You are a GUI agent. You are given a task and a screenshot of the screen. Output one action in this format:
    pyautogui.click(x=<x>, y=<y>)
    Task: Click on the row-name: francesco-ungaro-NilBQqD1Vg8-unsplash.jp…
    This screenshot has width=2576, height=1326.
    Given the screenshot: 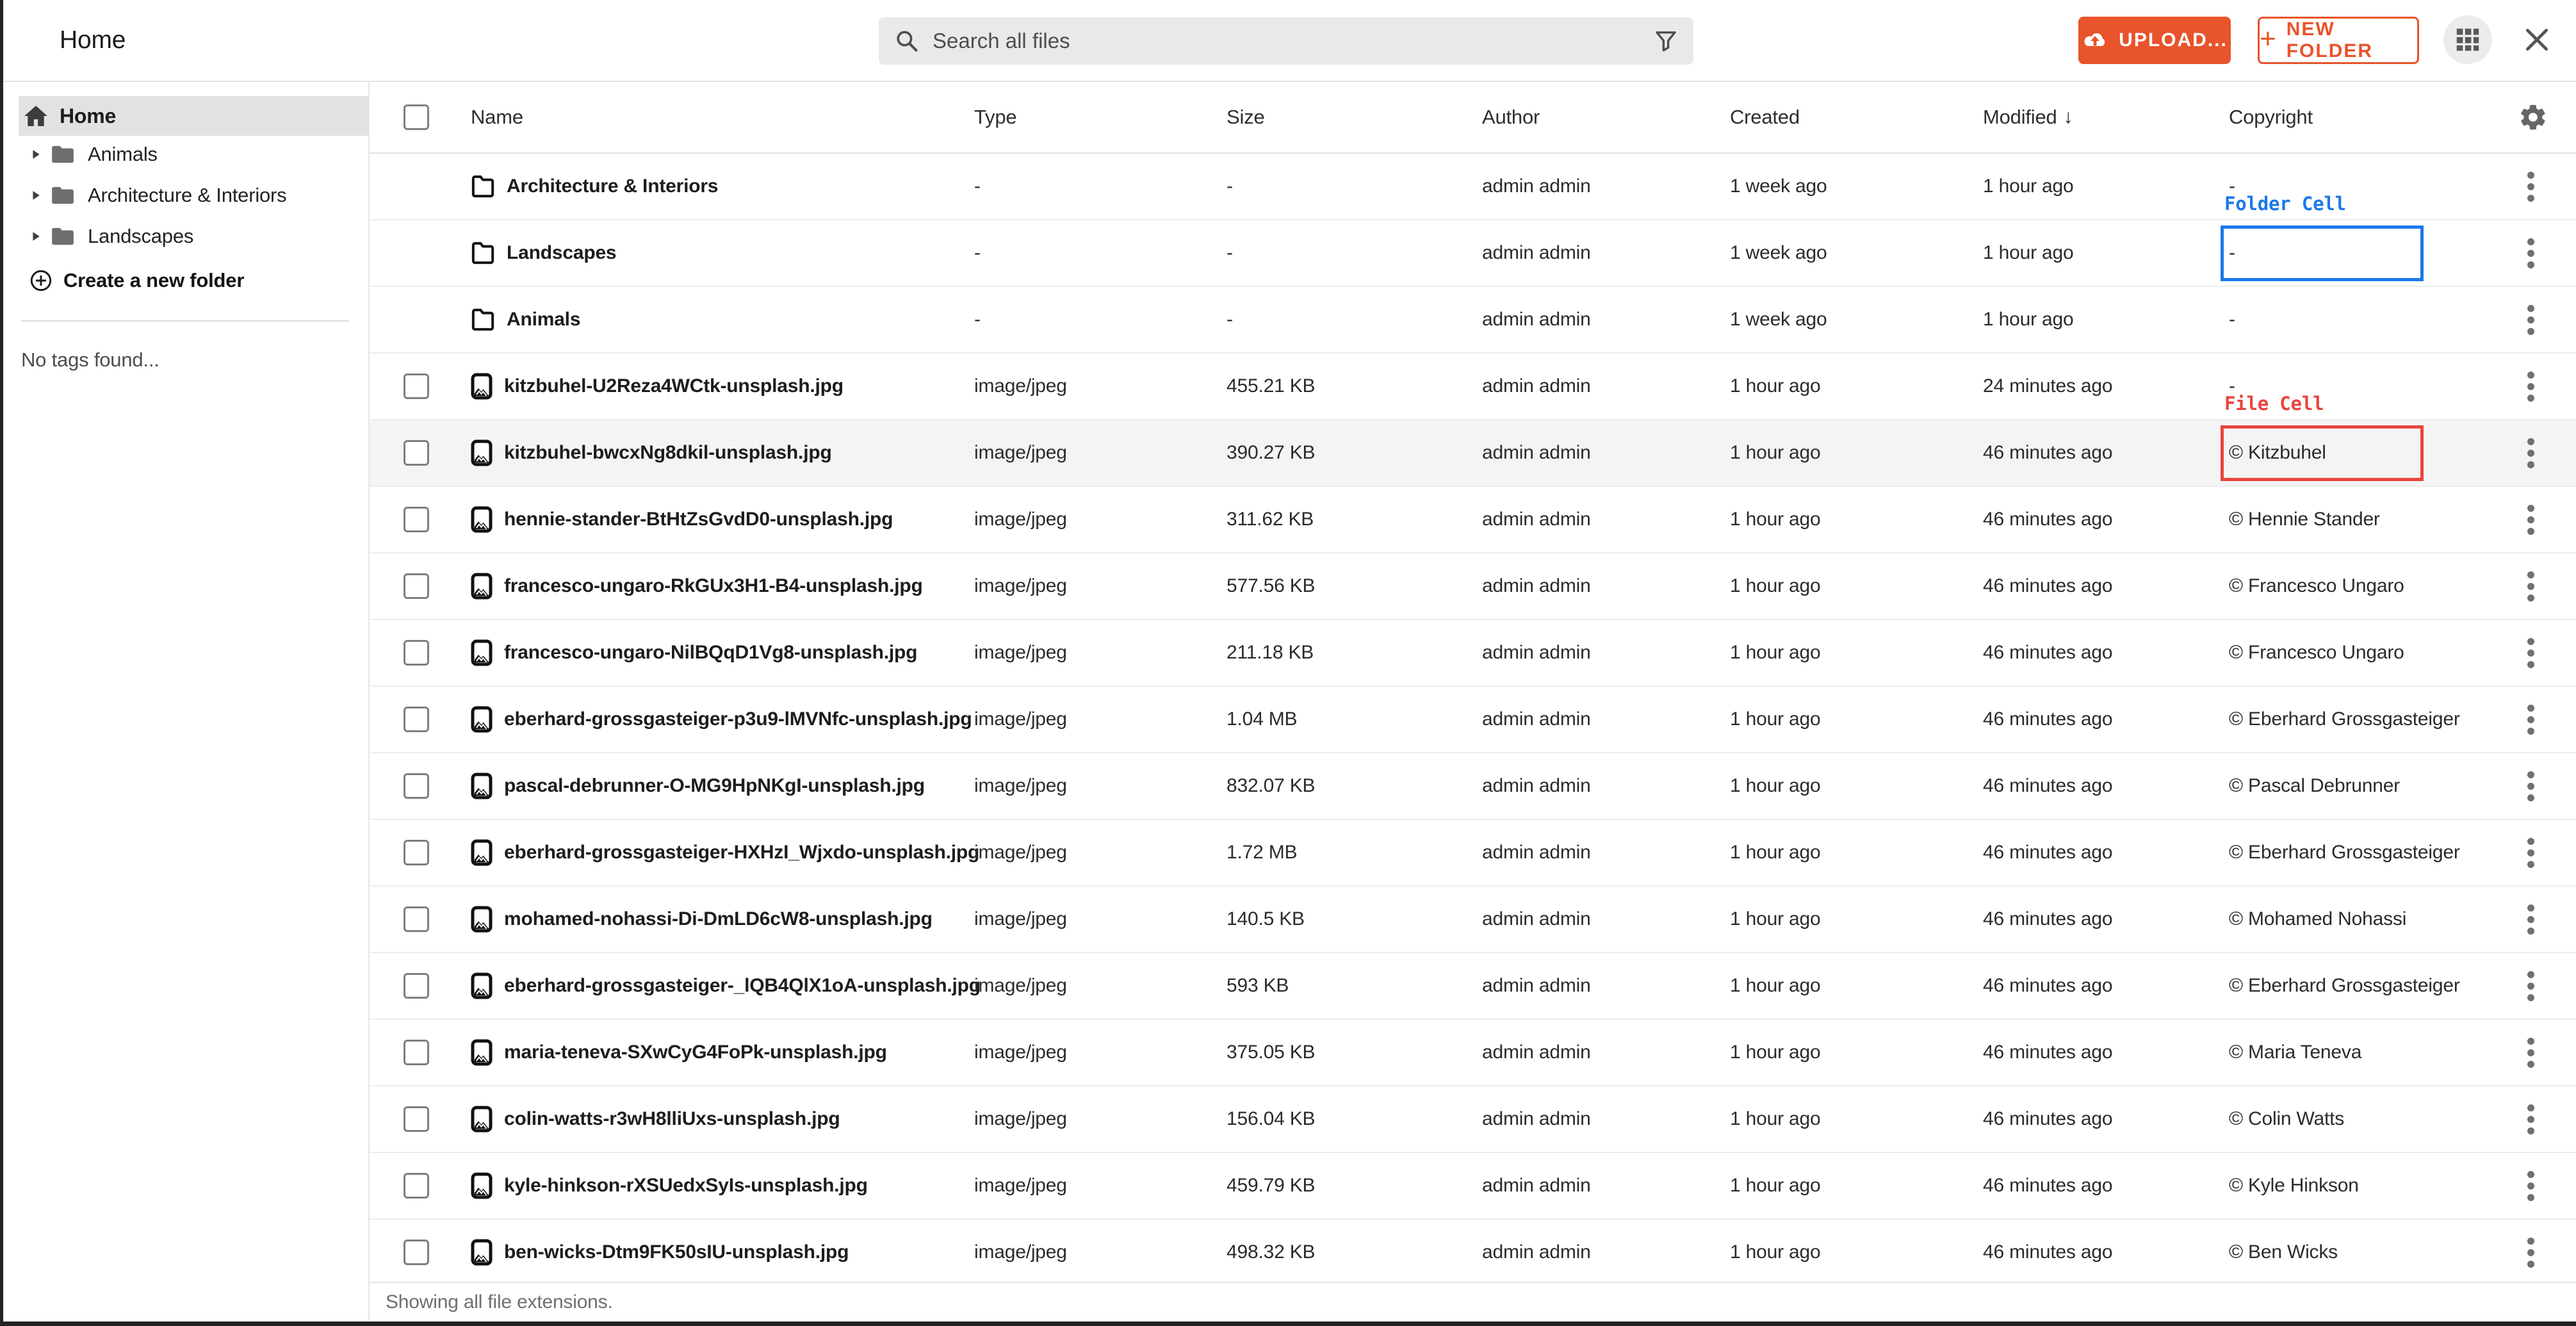 What is the action you would take?
    pyautogui.click(x=710, y=653)
    